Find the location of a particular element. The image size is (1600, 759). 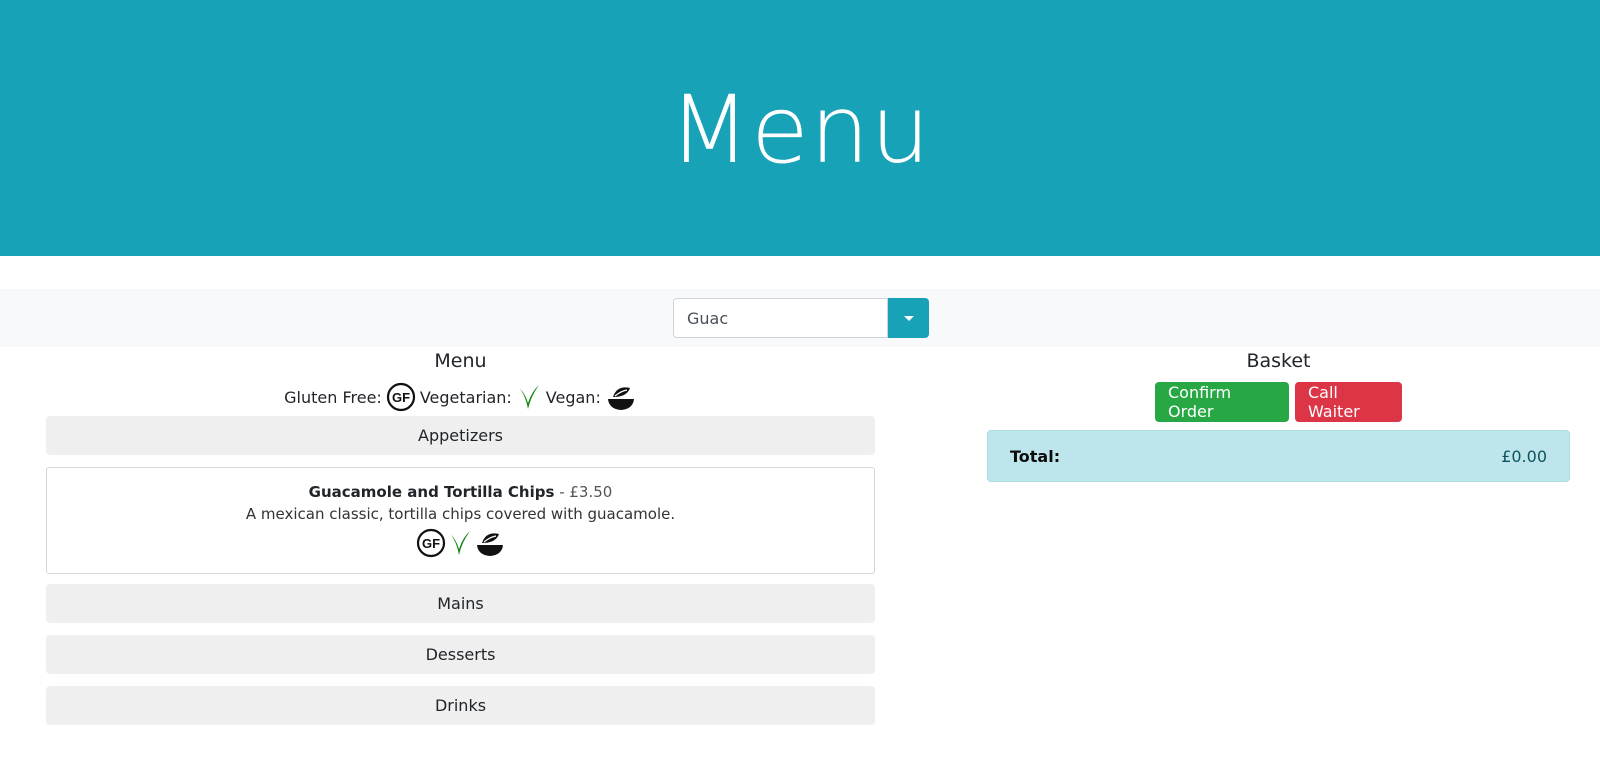

menu-item-dietary-icons: GF is located at coordinates (460, 543).